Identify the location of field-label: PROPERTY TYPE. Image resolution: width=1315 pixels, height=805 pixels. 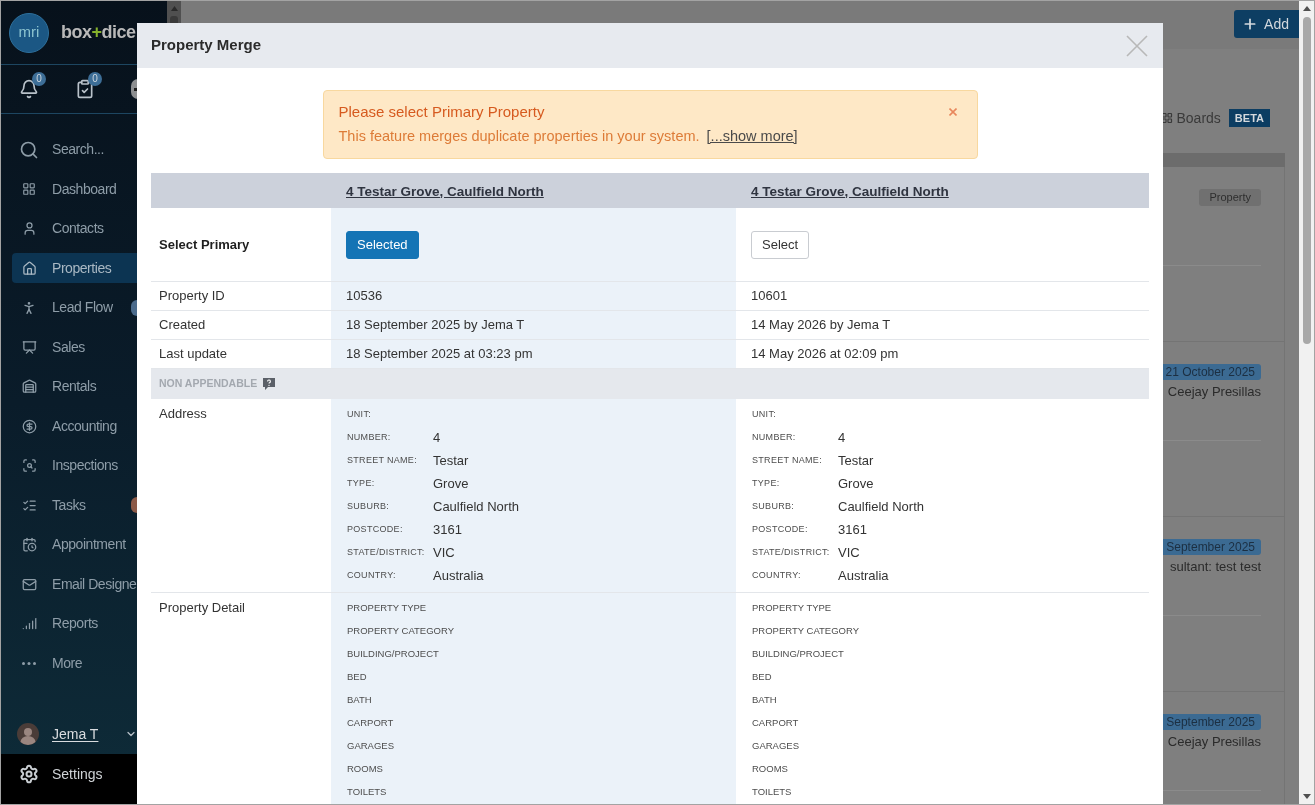
(792, 608).